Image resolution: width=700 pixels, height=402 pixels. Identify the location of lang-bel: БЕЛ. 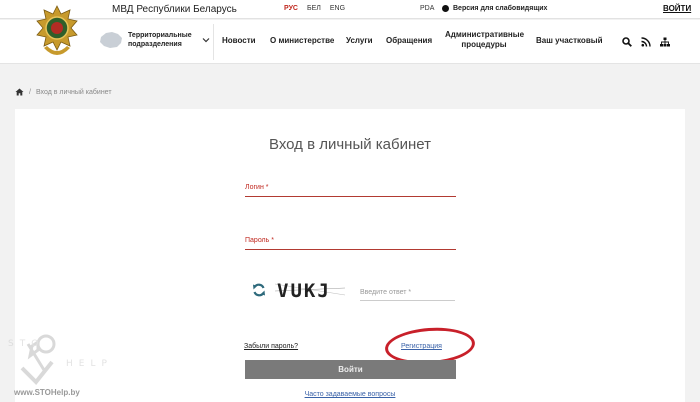
(314, 8).